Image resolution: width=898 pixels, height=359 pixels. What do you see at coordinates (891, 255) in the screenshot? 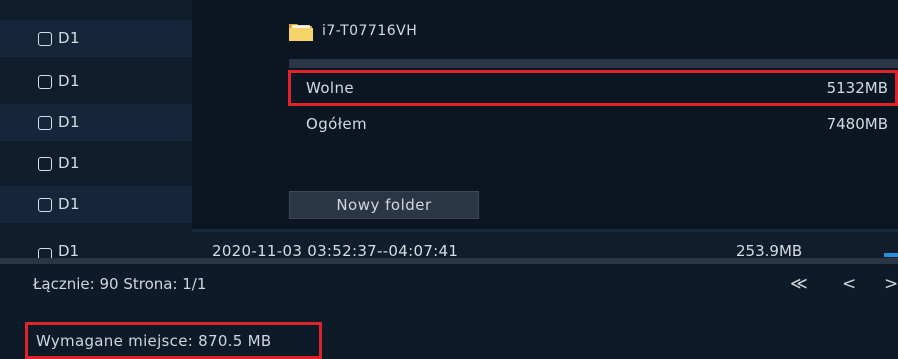
I see `progress-indicator` at bounding box center [891, 255].